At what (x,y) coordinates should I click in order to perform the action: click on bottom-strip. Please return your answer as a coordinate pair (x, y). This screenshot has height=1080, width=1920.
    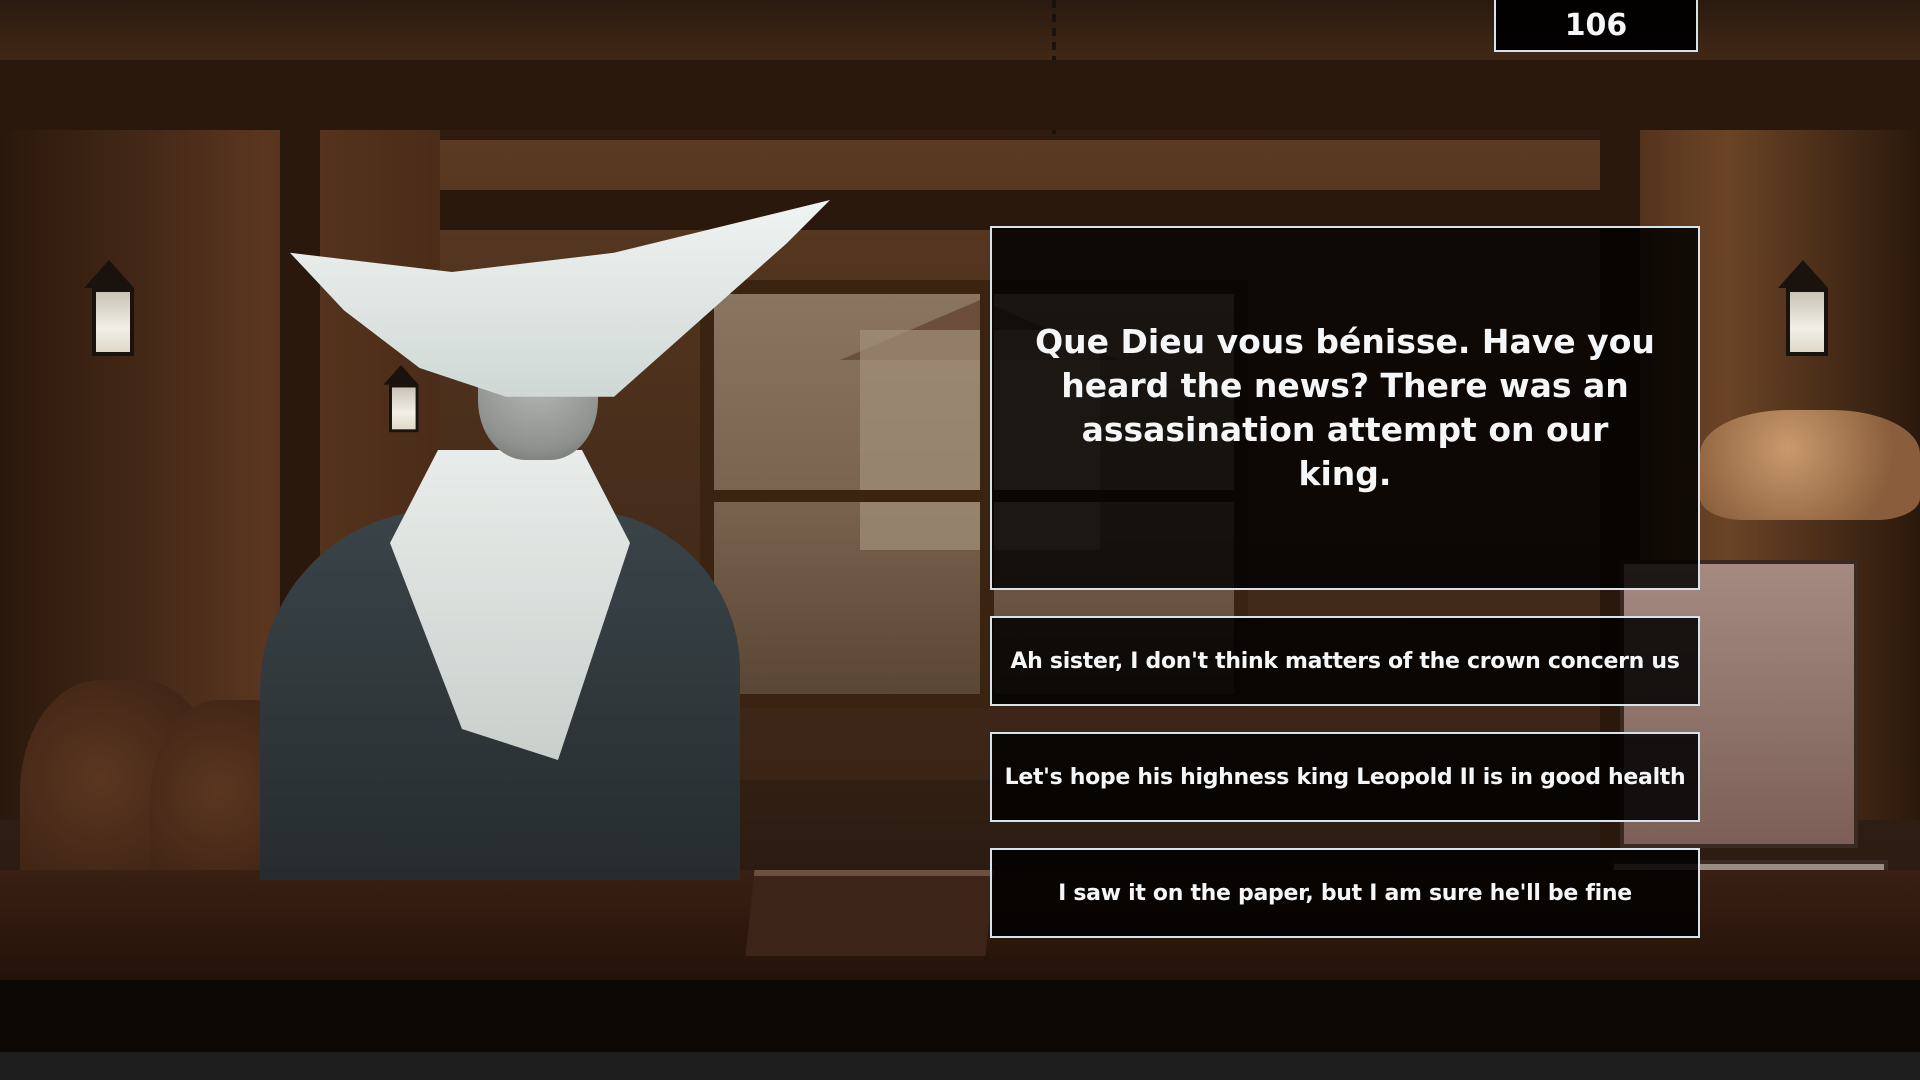
    Looking at the image, I should click on (960, 1066).